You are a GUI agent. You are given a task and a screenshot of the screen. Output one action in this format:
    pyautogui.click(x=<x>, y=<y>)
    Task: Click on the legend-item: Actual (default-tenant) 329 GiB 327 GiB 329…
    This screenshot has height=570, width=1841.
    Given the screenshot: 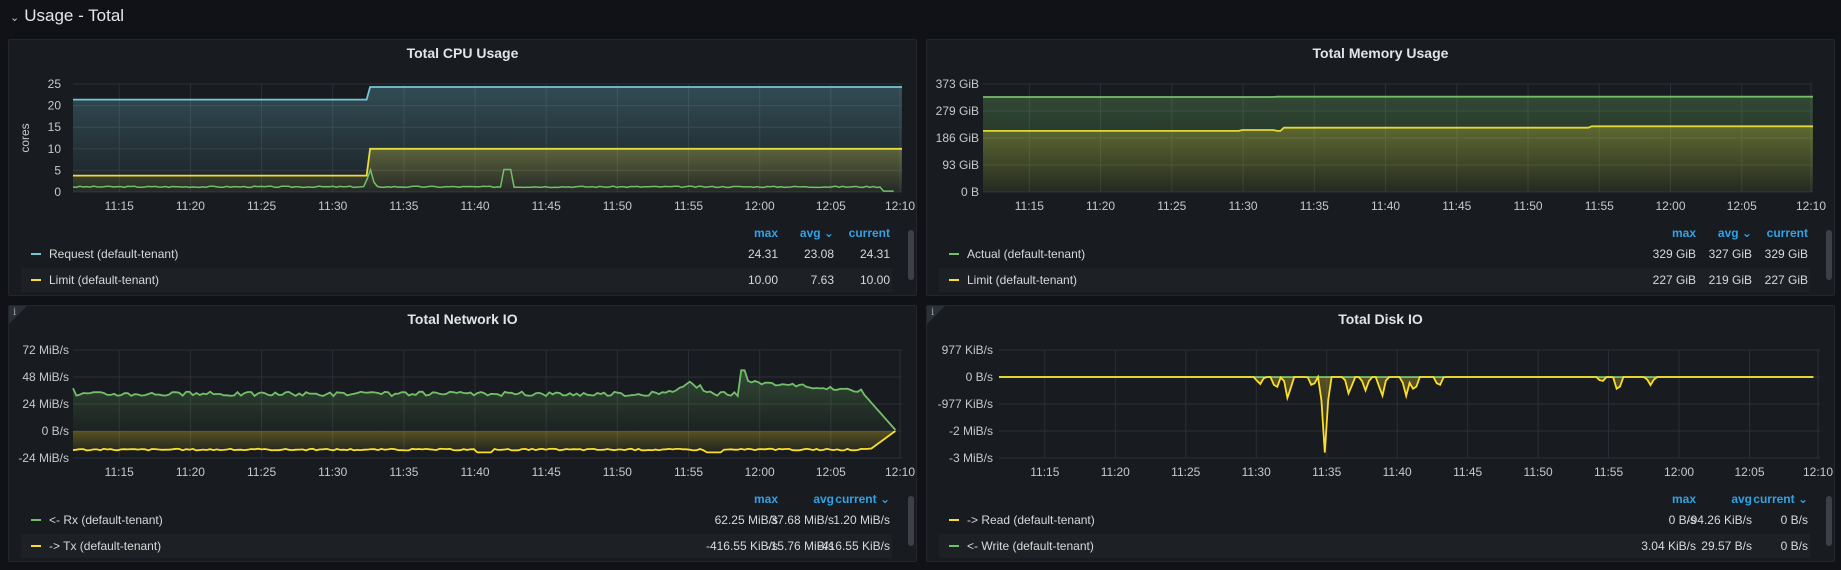 What is the action you would take?
    pyautogui.click(x=1374, y=254)
    